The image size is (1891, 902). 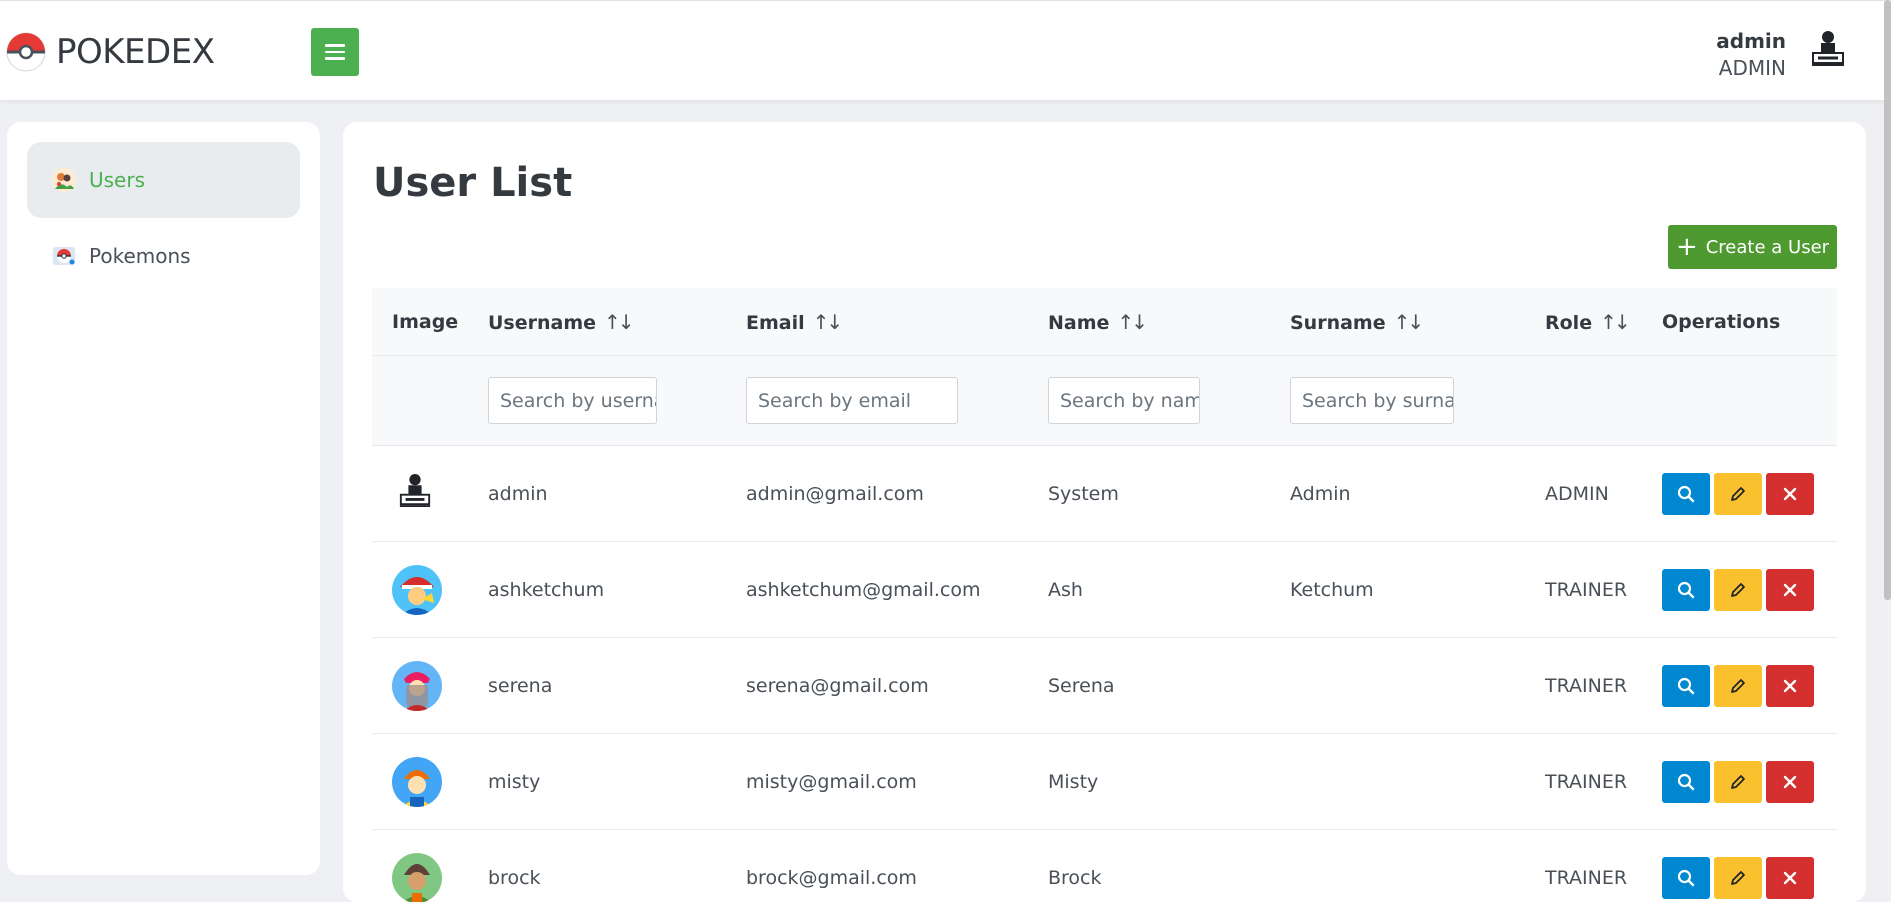 I want to click on column-label: Role, so click(x=1569, y=323).